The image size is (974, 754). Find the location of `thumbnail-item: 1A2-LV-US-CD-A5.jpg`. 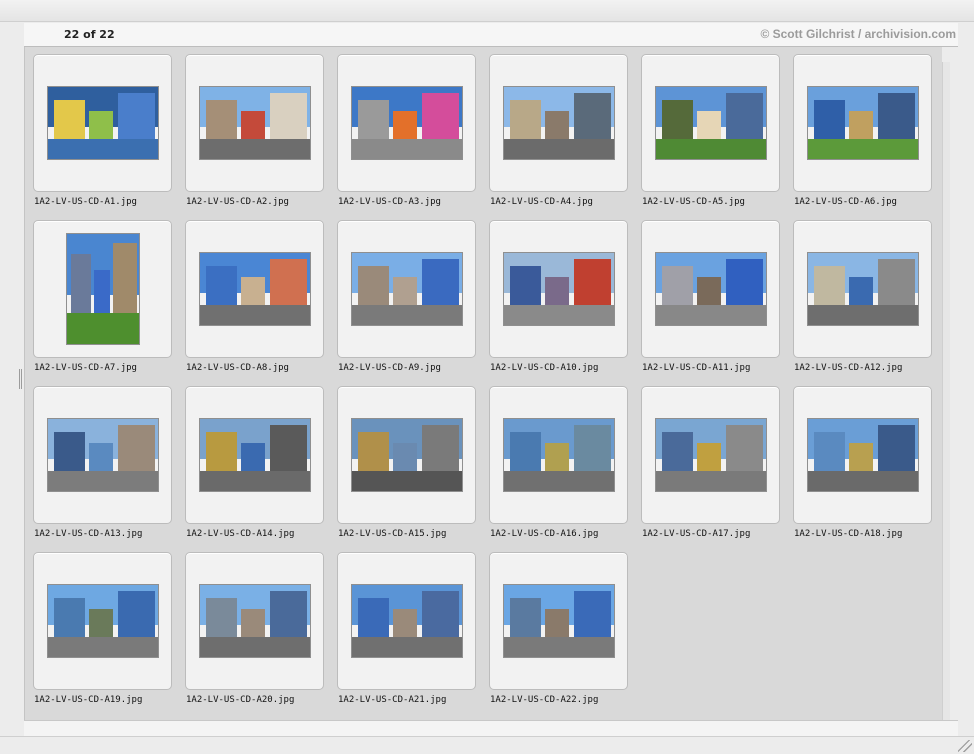

thumbnail-item: 1A2-LV-US-CD-A5.jpg is located at coordinates (706, 130).